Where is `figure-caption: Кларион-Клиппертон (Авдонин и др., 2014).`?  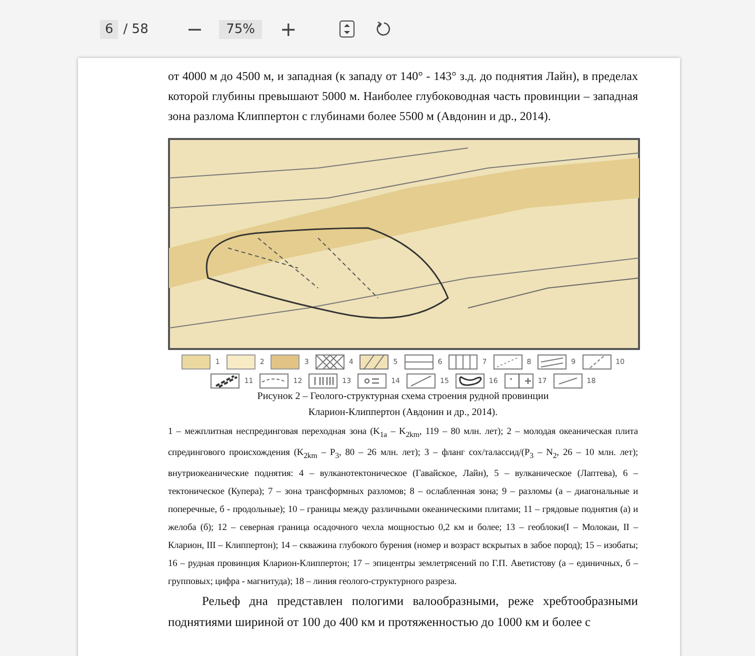
figure-caption: Кларион-Клиппертон (Авдонин и др., 2014). is located at coordinates (403, 413).